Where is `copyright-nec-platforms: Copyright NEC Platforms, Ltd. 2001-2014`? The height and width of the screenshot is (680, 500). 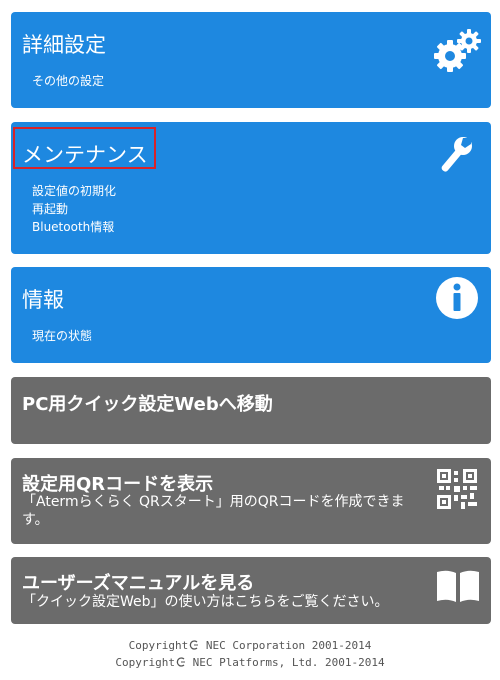 copyright-nec-platforms: Copyright NEC Platforms, Ltd. 2001-2014 is located at coordinates (250, 662).